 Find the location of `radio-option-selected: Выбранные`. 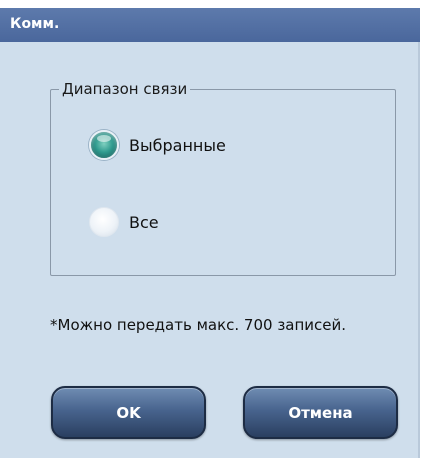

radio-option-selected: Выбранные is located at coordinates (157, 145).